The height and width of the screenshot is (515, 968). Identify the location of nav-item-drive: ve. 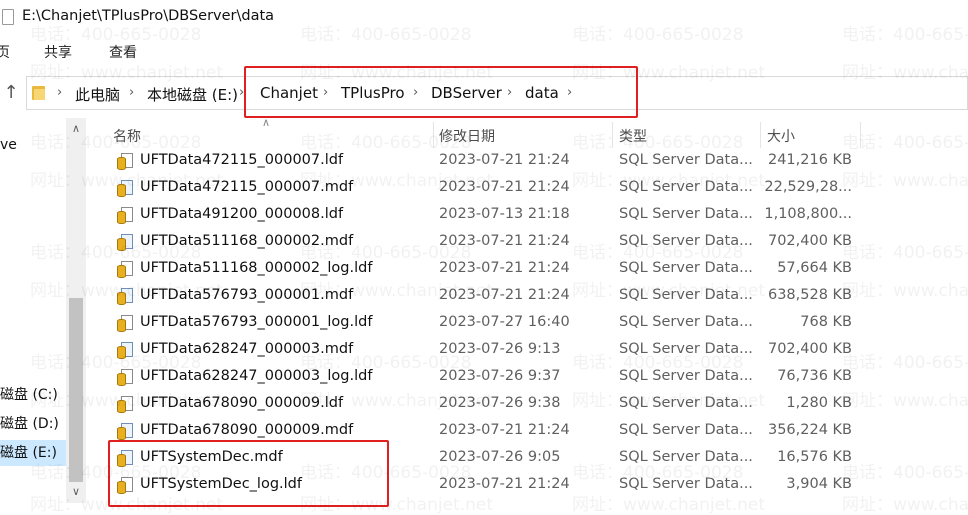
(33, 145).